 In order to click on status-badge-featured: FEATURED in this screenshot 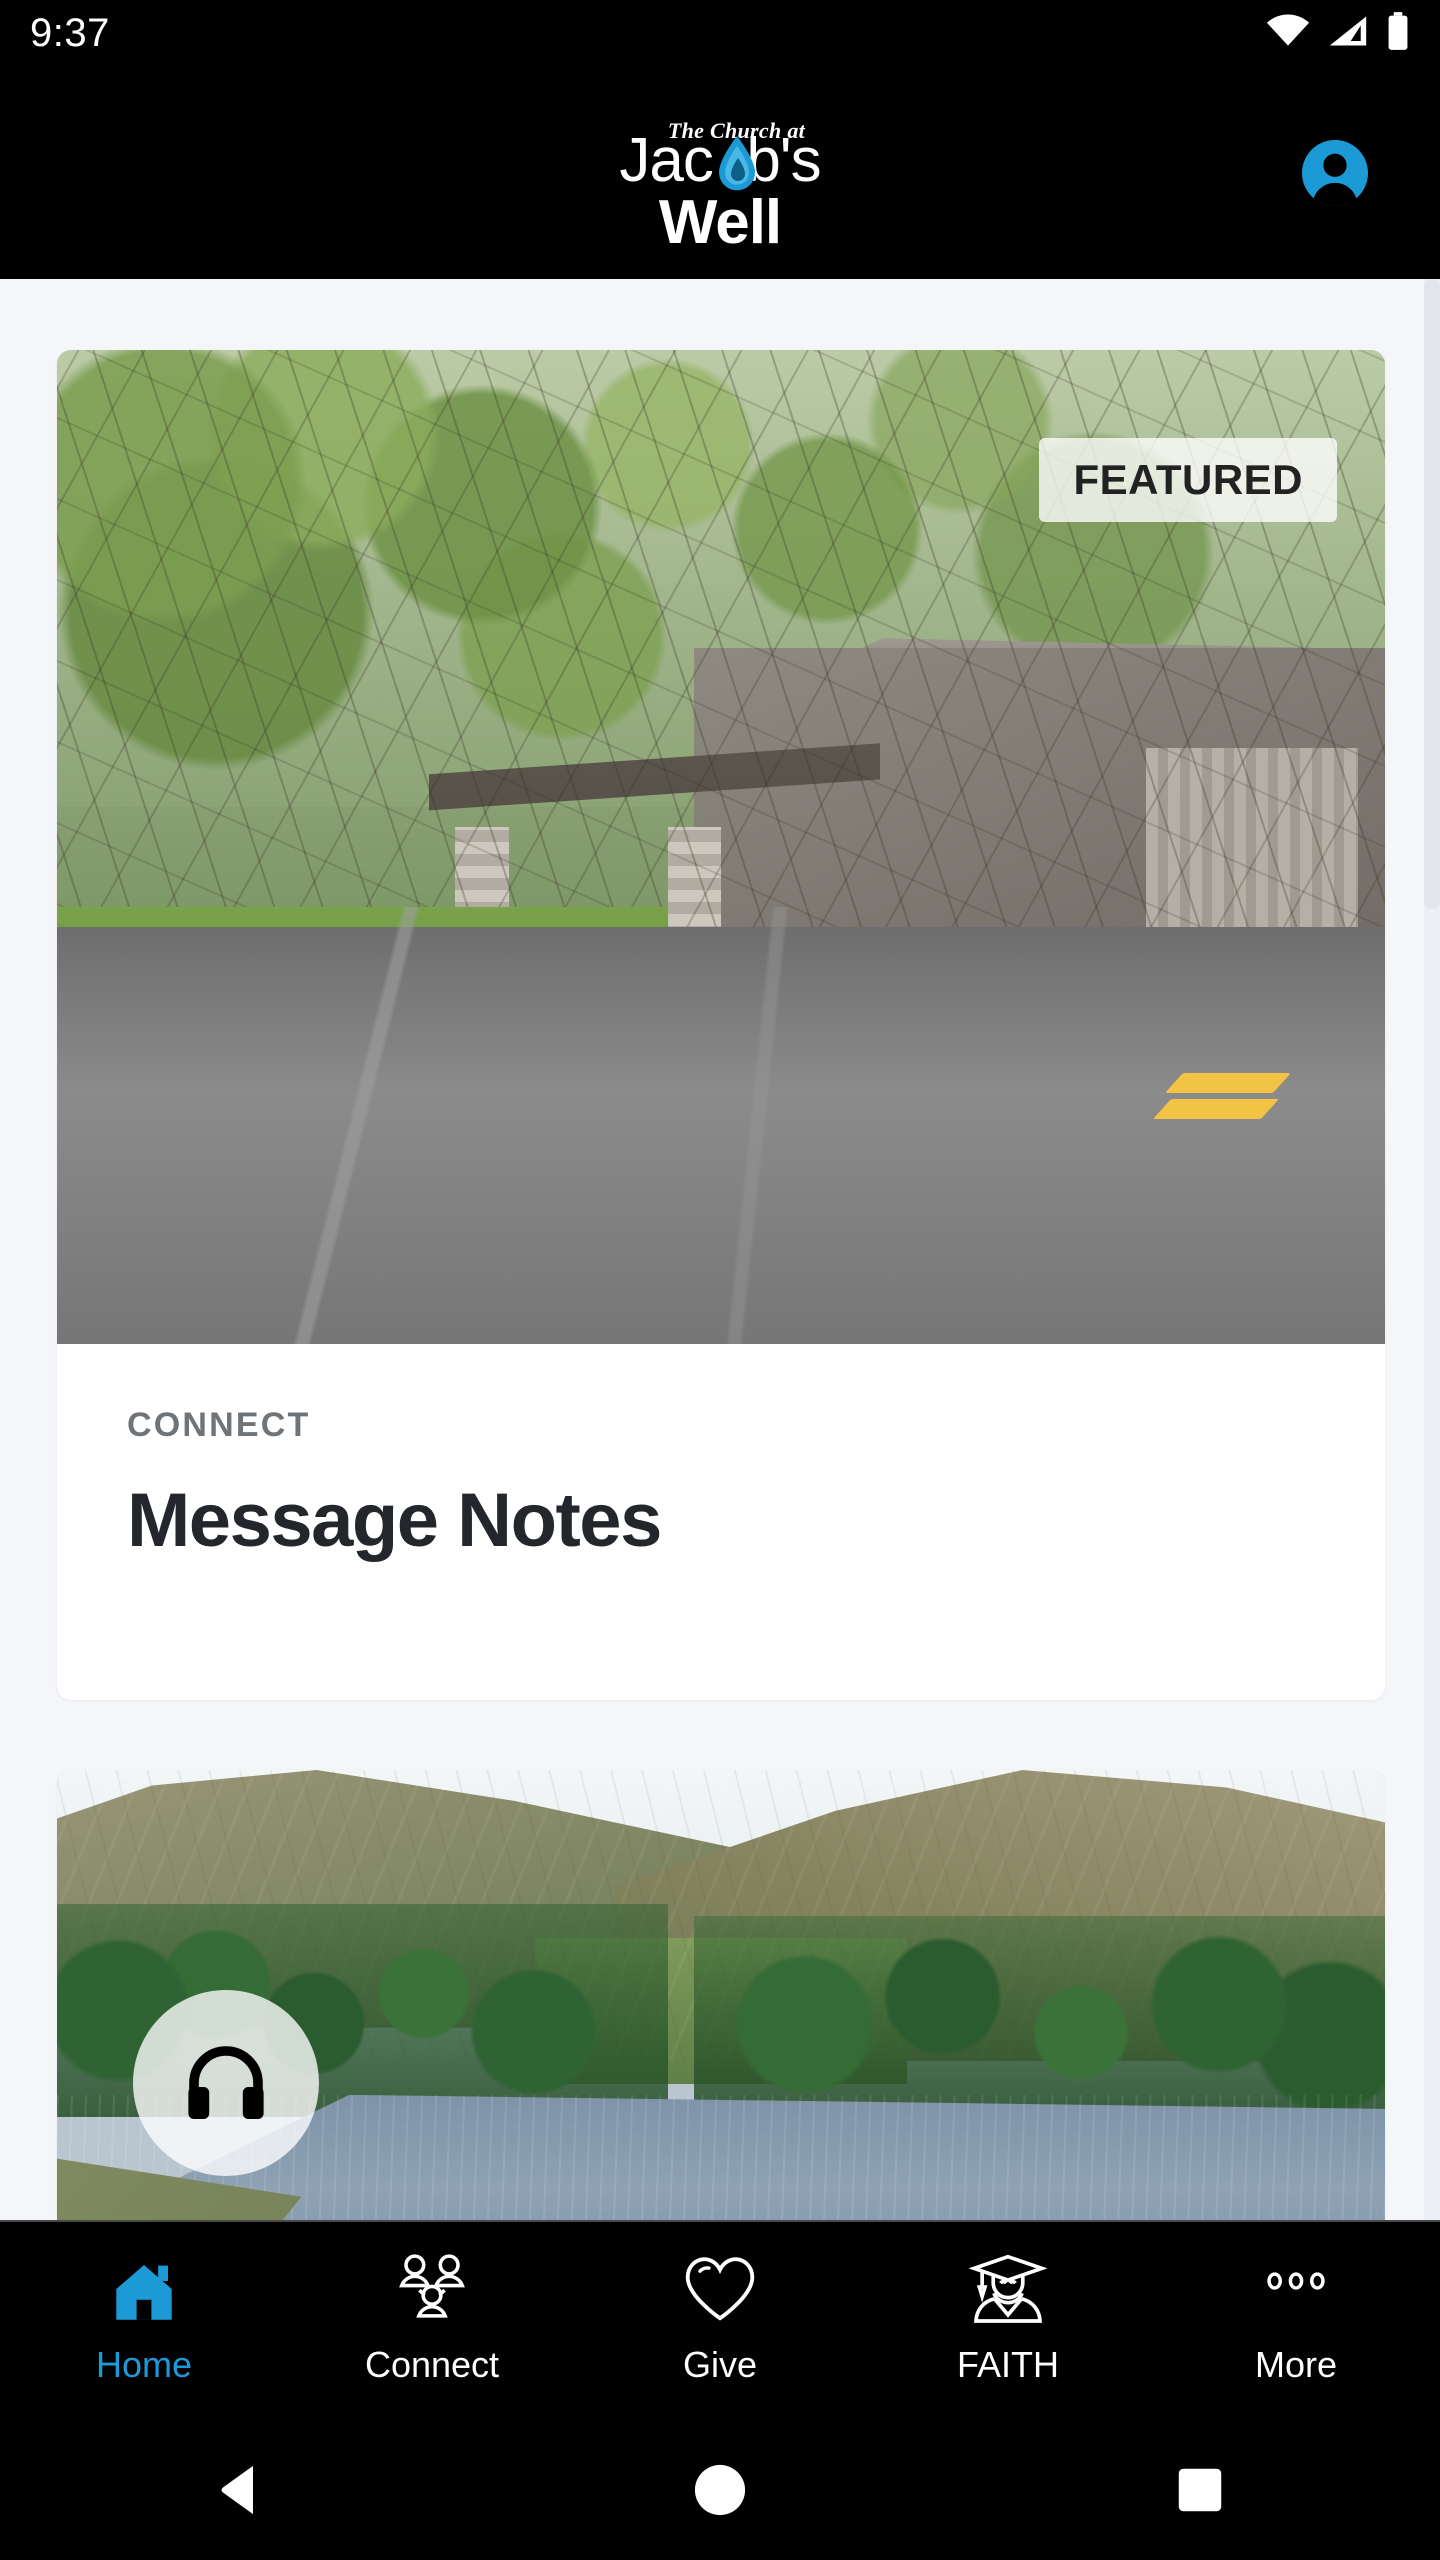, I will do `click(1188, 480)`.